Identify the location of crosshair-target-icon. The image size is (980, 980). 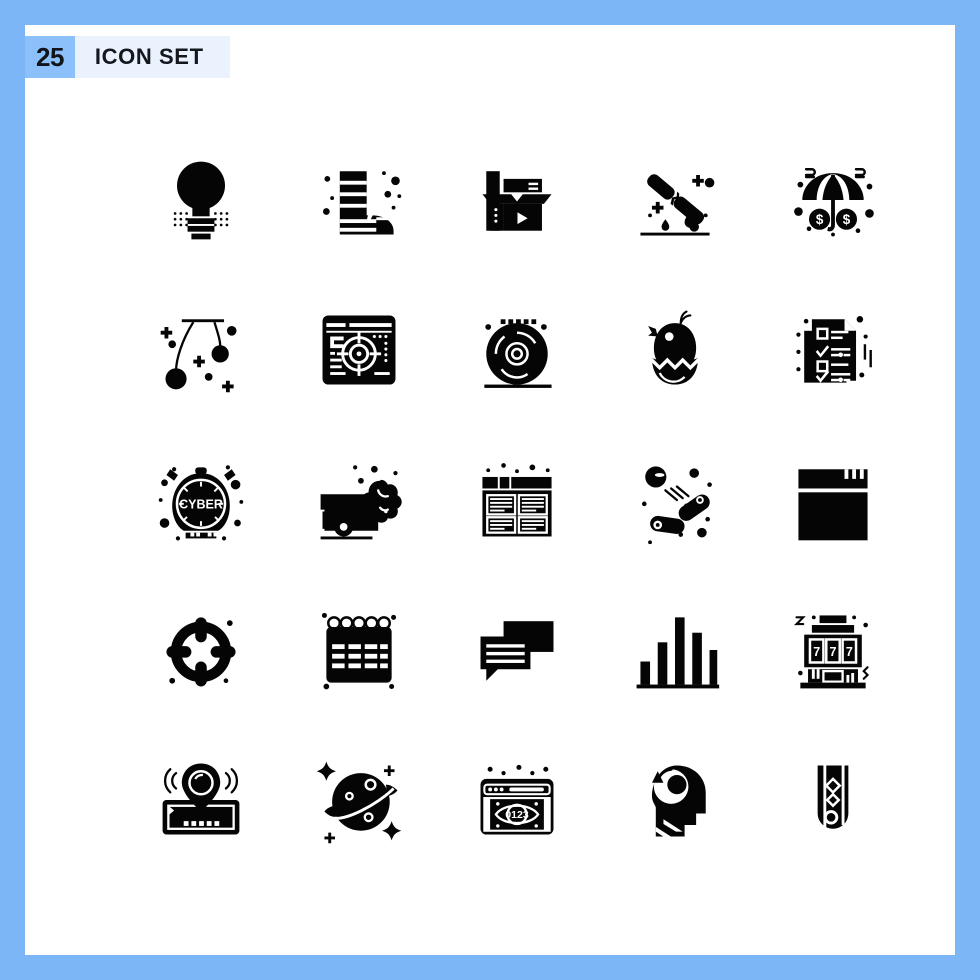
(201, 652).